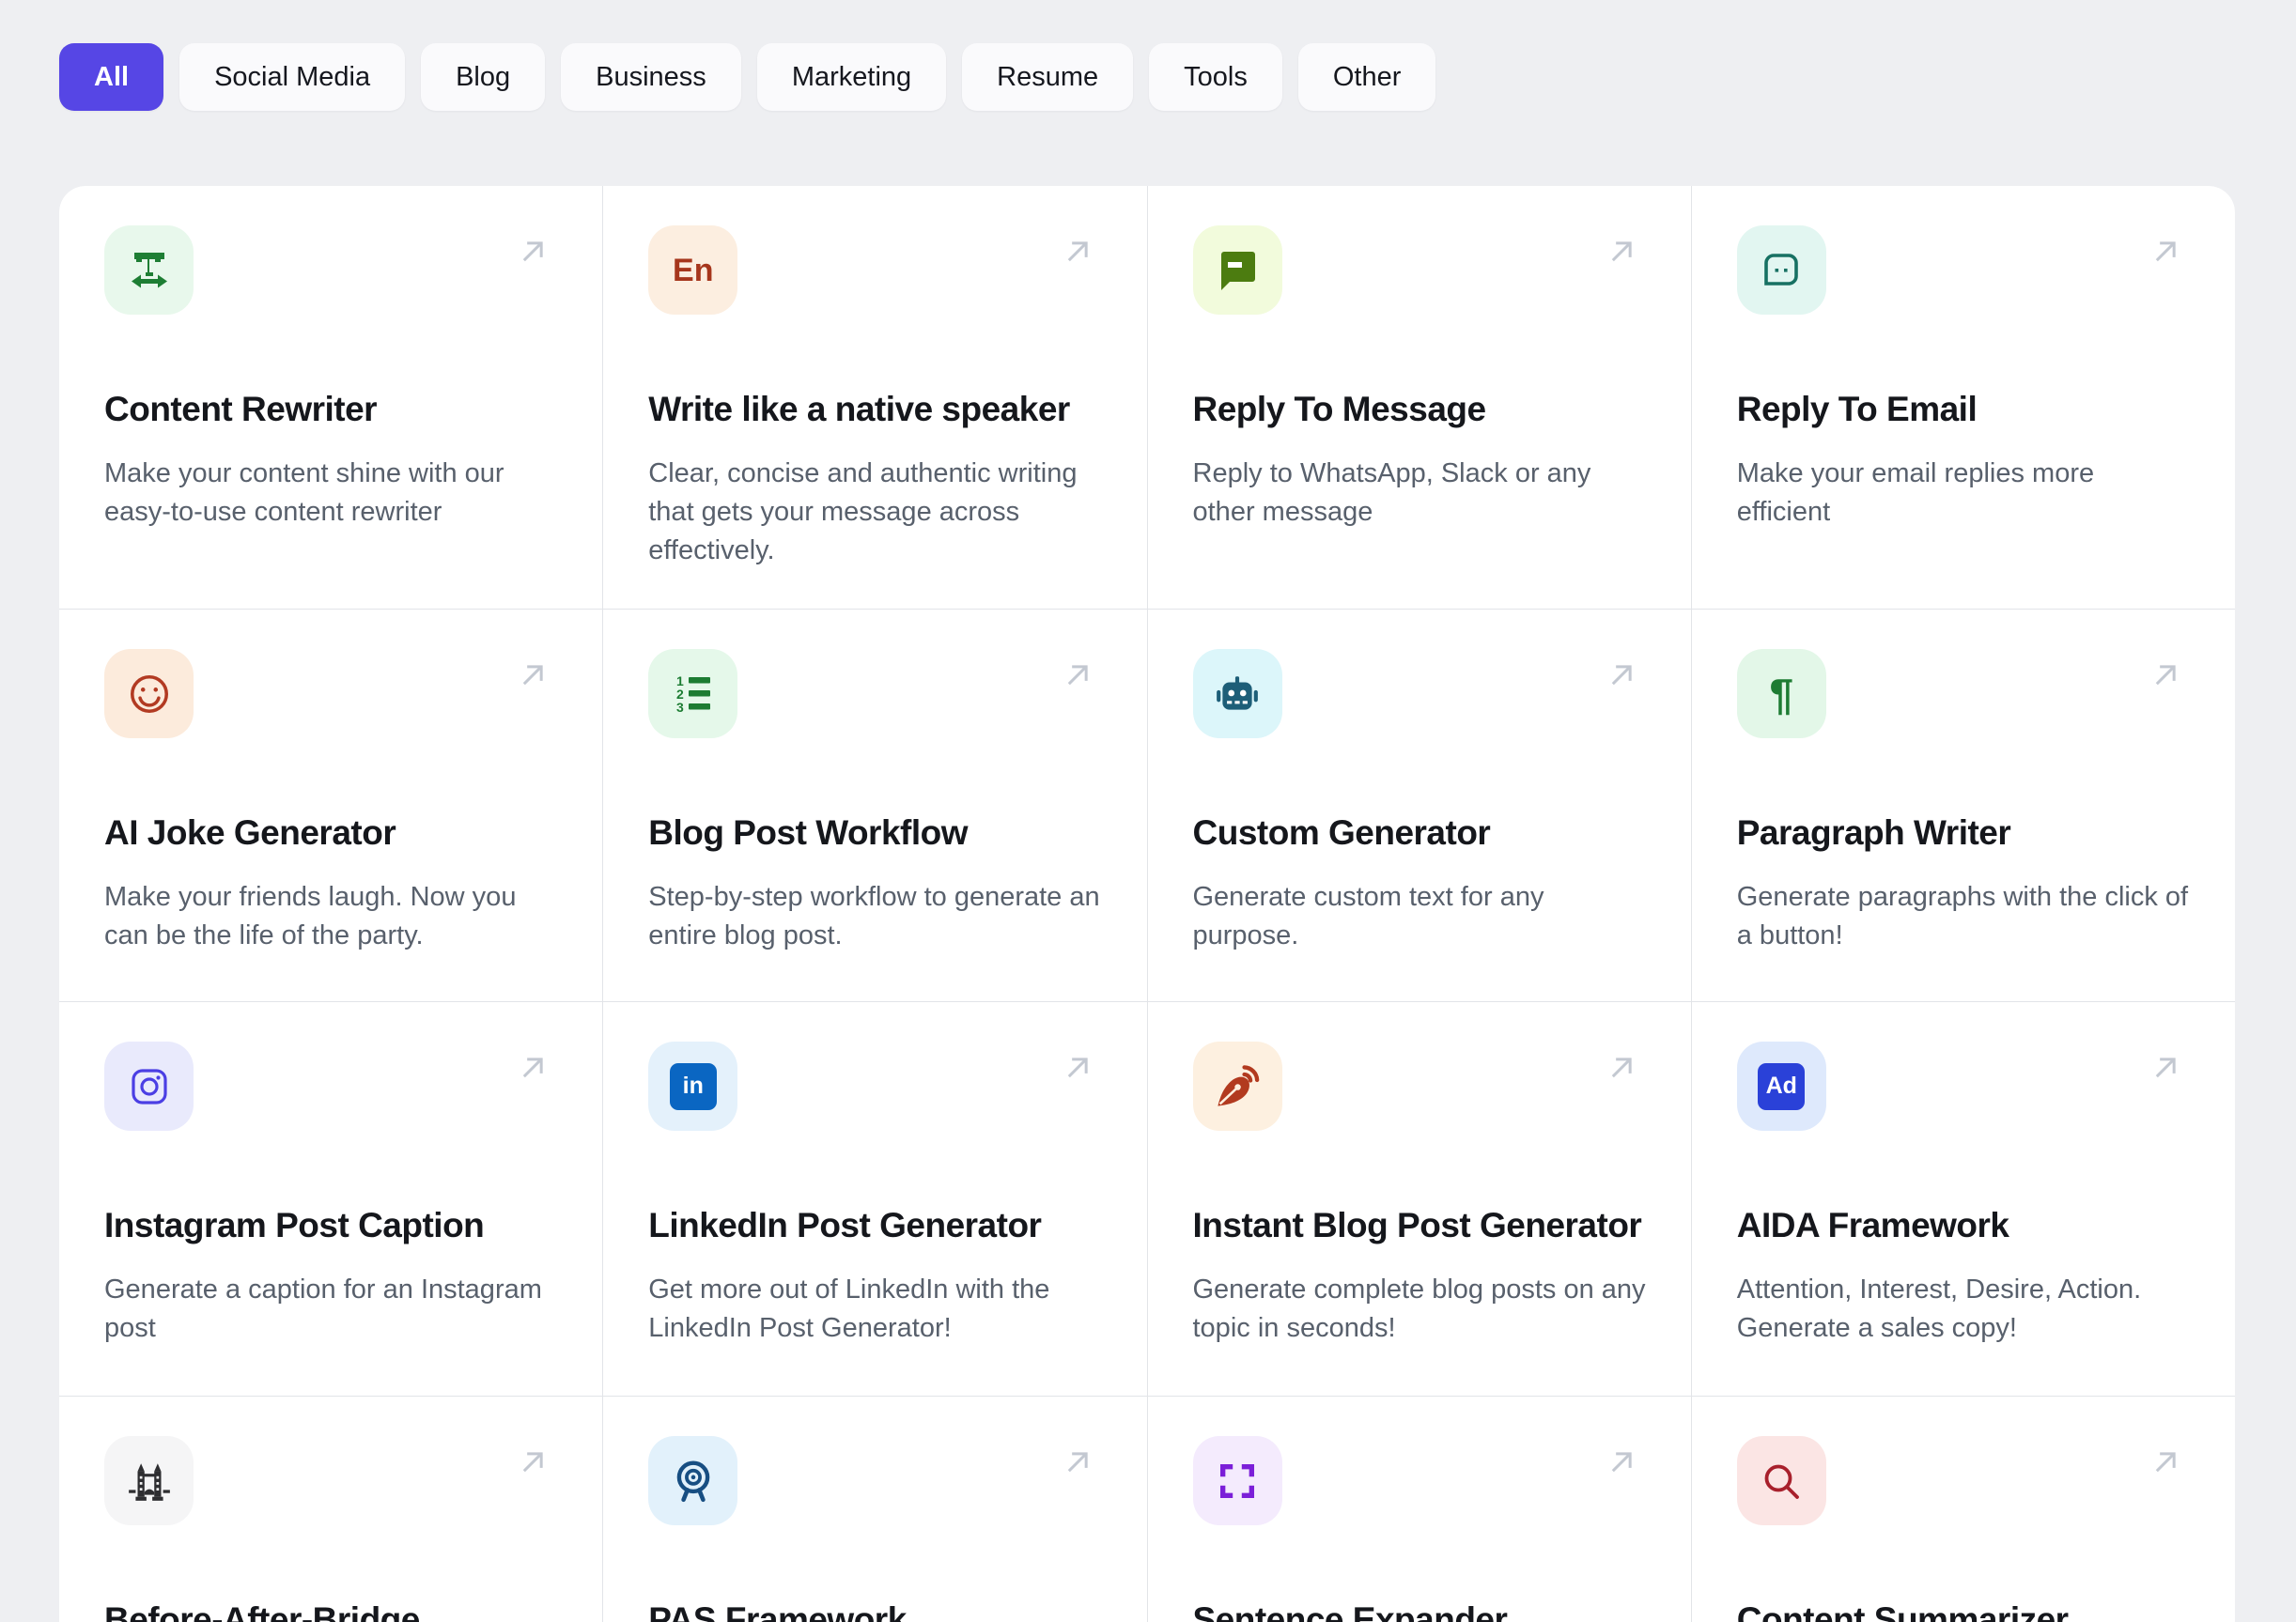 The width and height of the screenshot is (2296, 1622). What do you see at coordinates (292, 77) in the screenshot?
I see `filter-chip-social-media: Social Media` at bounding box center [292, 77].